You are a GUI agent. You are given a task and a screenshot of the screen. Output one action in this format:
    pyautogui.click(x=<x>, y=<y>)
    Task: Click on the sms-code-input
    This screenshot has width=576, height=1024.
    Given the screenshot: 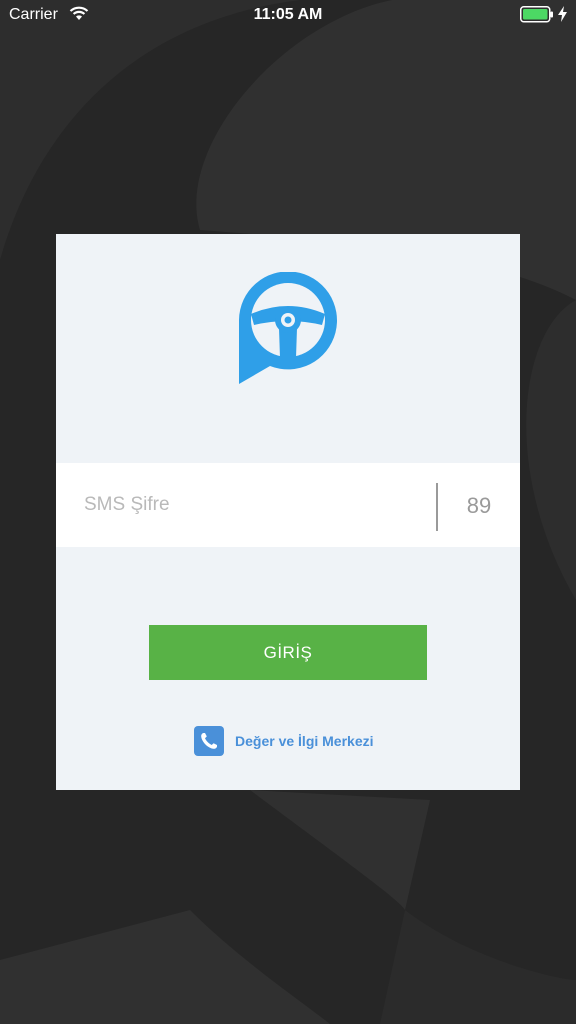 What is the action you would take?
    pyautogui.click(x=254, y=505)
    